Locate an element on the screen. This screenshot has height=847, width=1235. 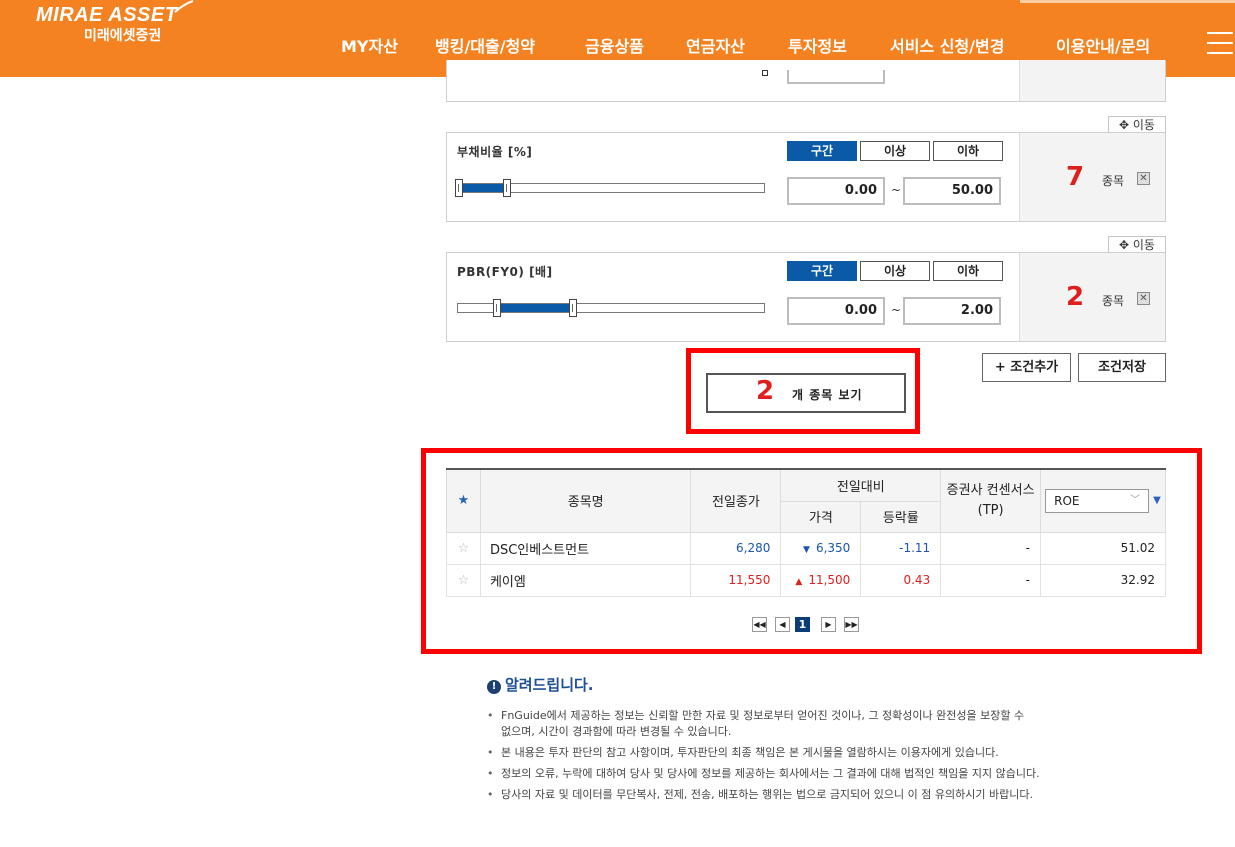
prev-close-value: 11,550 is located at coordinates (736, 580).